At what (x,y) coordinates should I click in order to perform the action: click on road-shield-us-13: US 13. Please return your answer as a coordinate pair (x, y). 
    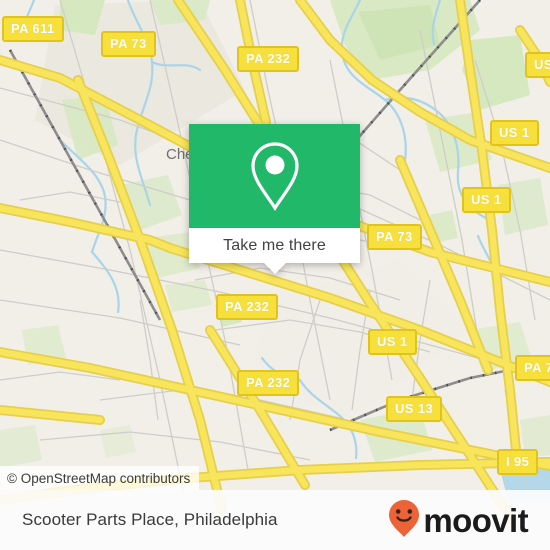
    Looking at the image, I should click on (414, 409).